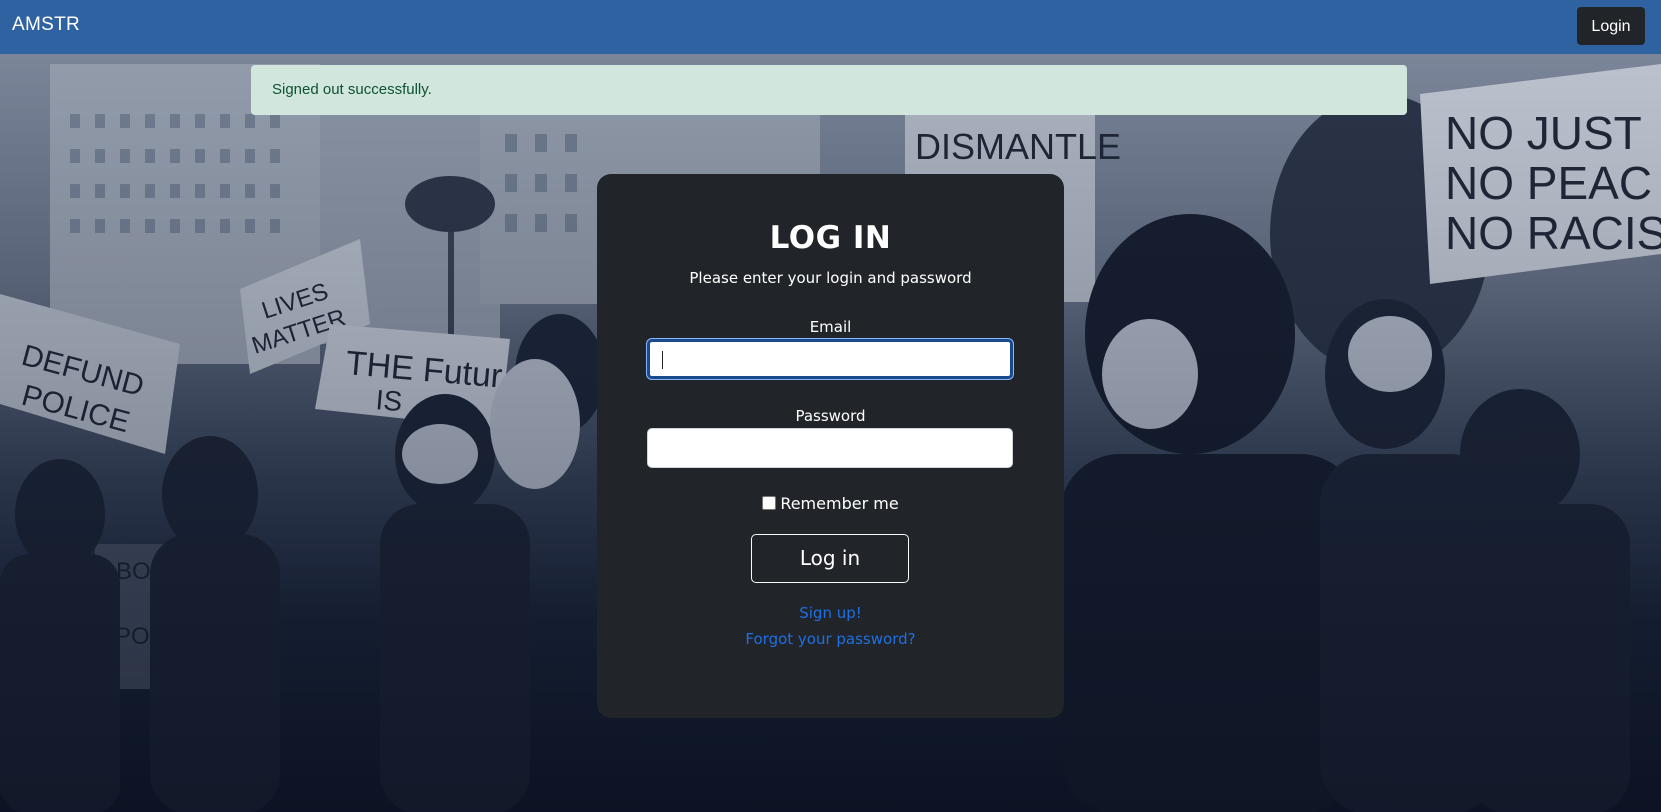 The width and height of the screenshot is (1661, 812). I want to click on brand-logo: AMSTR, so click(46, 25).